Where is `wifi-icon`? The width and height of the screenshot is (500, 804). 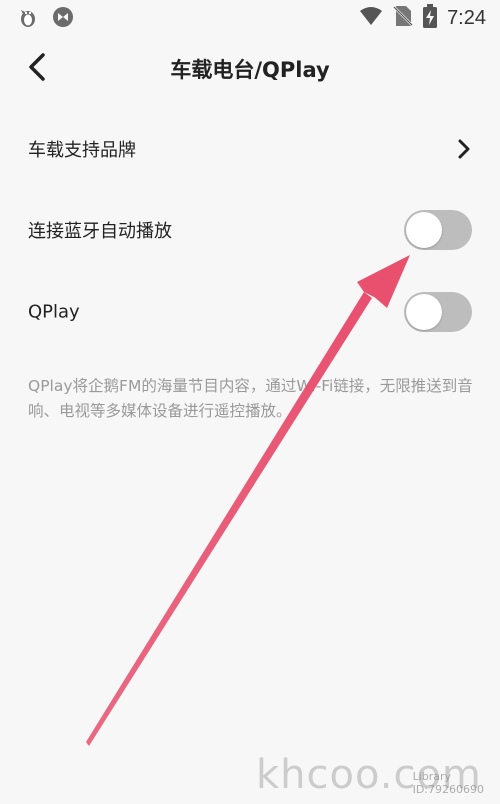
wifi-icon is located at coordinates (371, 18).